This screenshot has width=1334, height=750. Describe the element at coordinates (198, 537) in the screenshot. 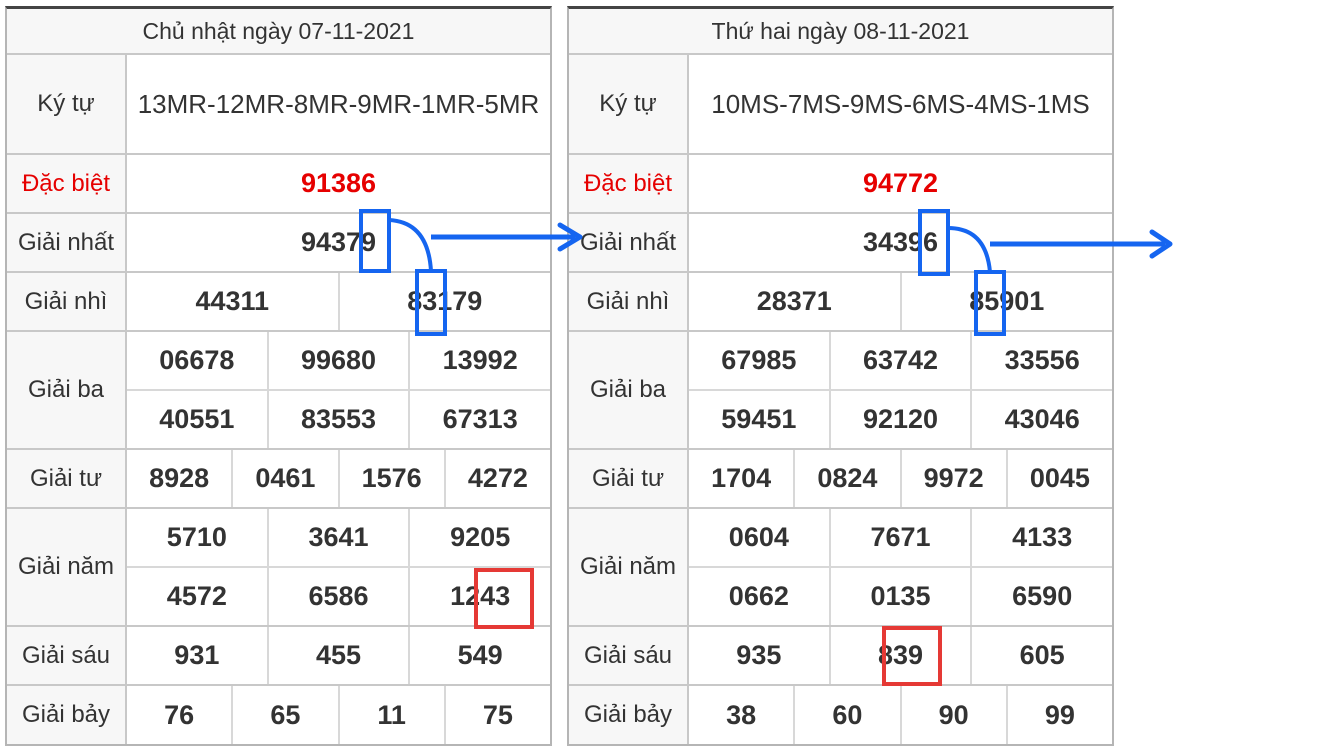

I see `giai-nam-value: 5710` at that location.